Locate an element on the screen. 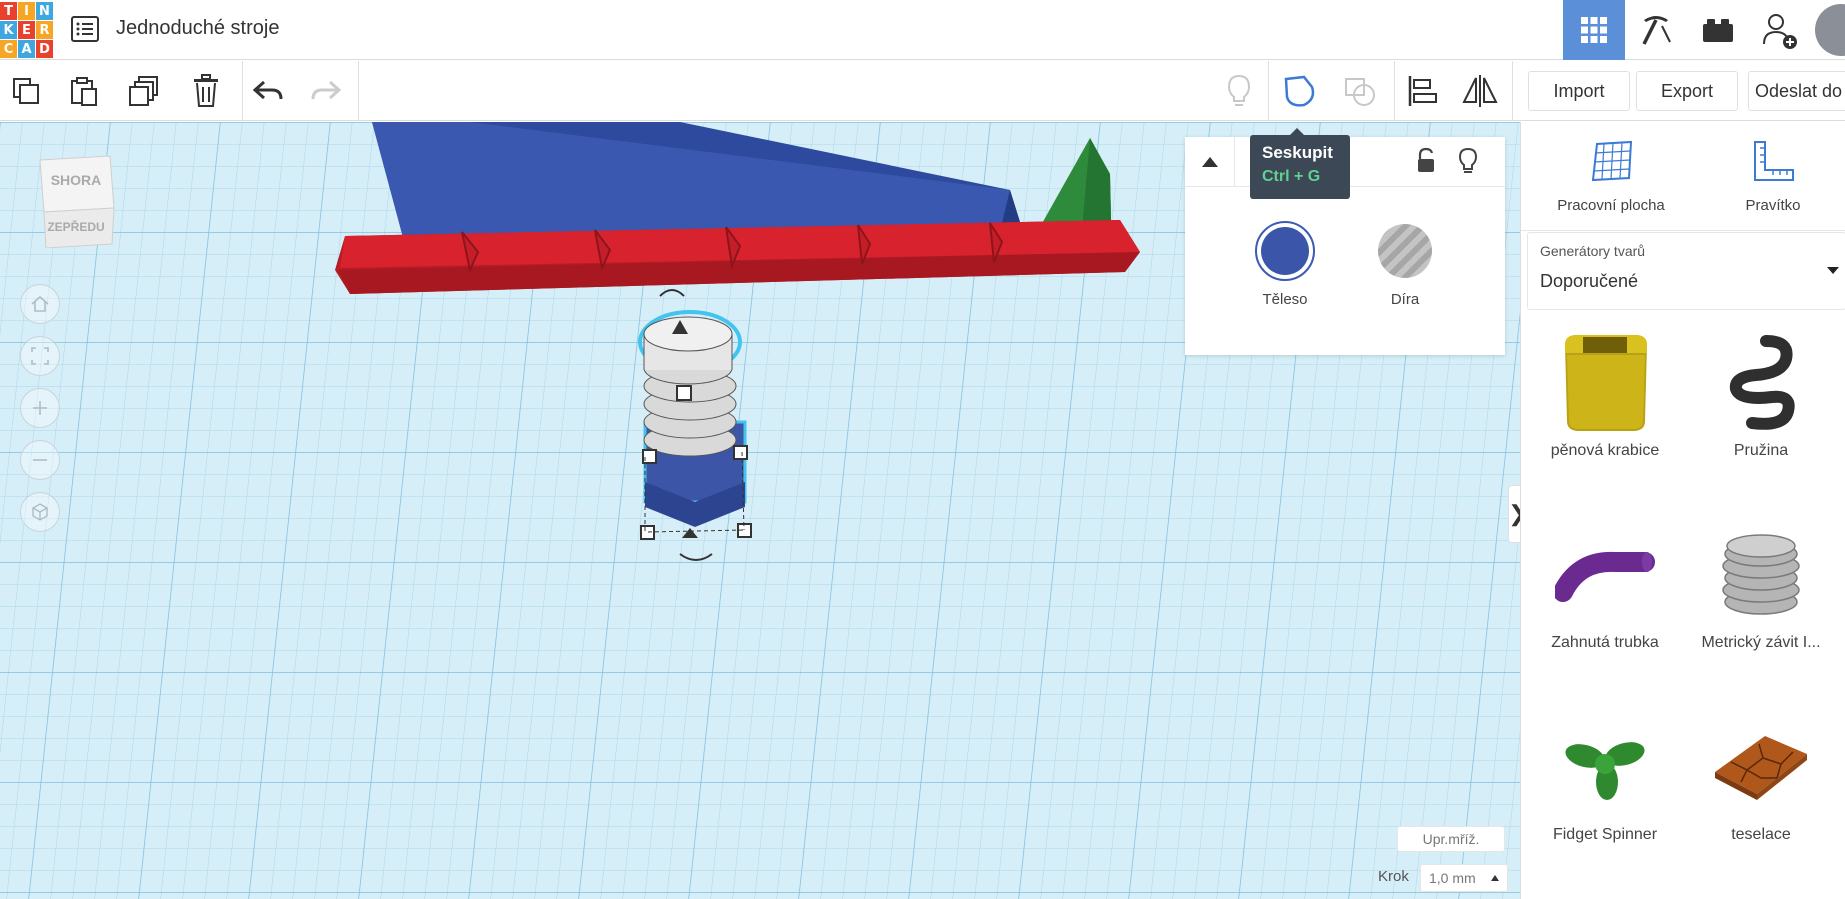  logo-letter: N is located at coordinates (44, 11).